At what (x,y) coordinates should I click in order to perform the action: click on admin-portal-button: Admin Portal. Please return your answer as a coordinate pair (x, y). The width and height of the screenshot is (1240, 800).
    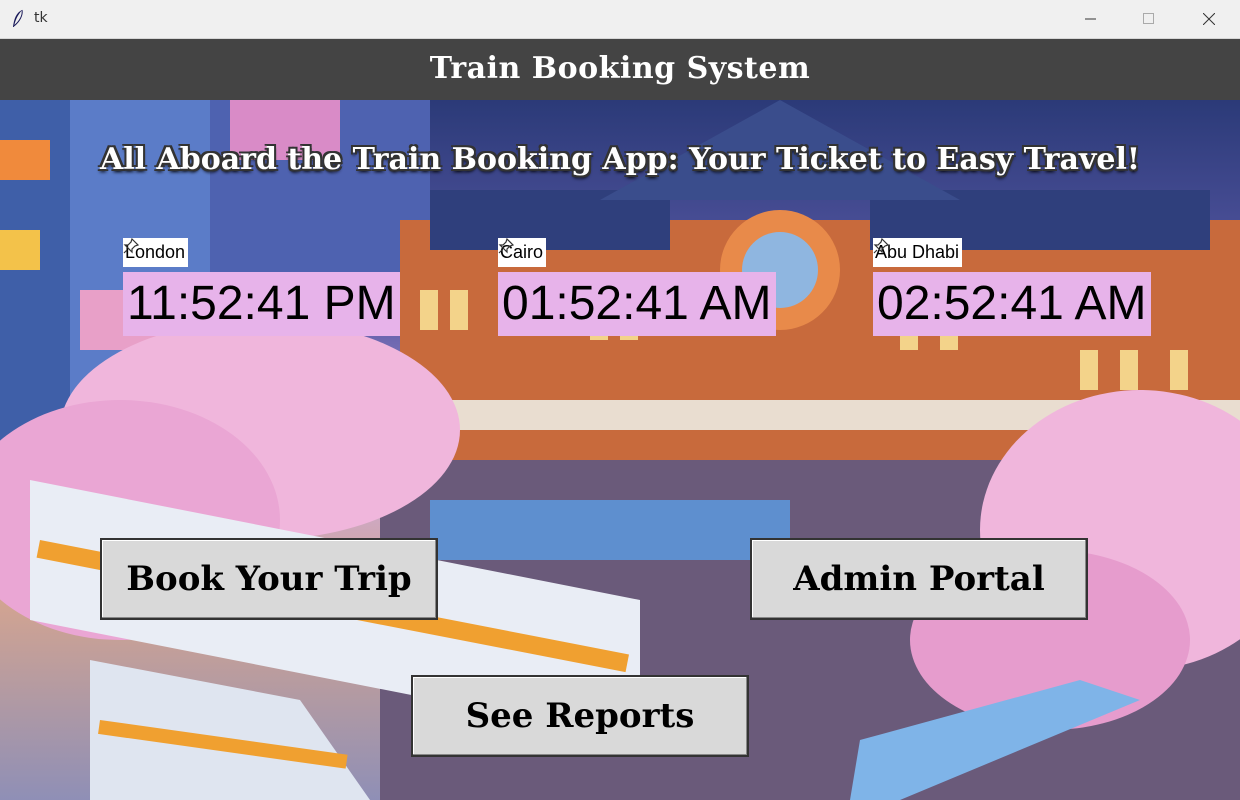
    Looking at the image, I should click on (919, 579).